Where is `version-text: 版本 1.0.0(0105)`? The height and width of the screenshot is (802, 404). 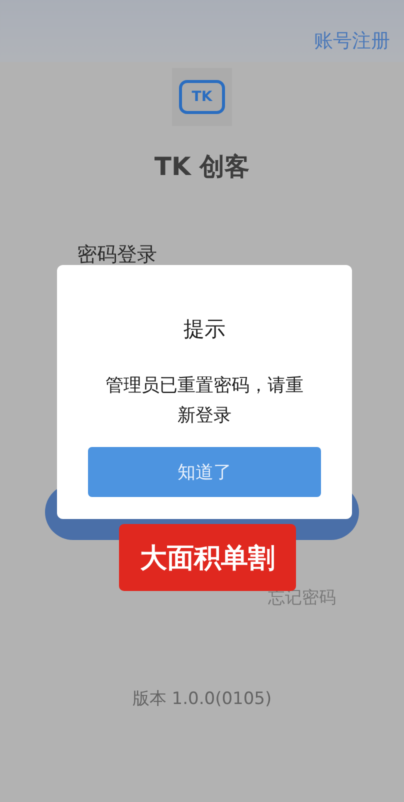
version-text: 版本 1.0.0(0105) is located at coordinates (202, 699).